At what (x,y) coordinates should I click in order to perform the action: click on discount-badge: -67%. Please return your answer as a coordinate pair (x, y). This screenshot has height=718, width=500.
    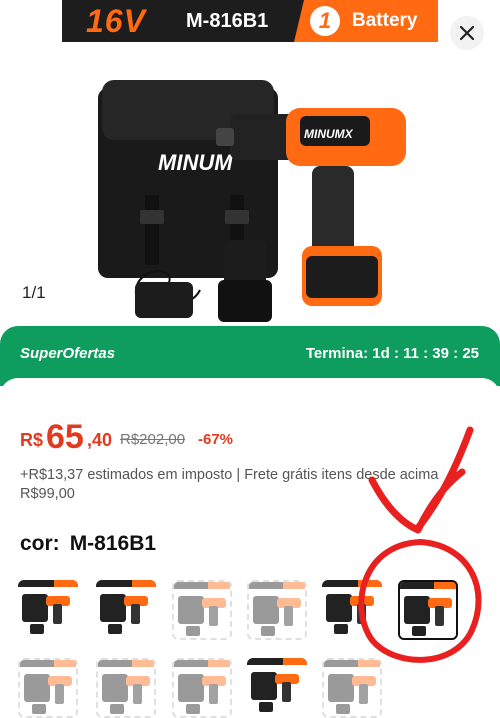
    Looking at the image, I should click on (216, 439).